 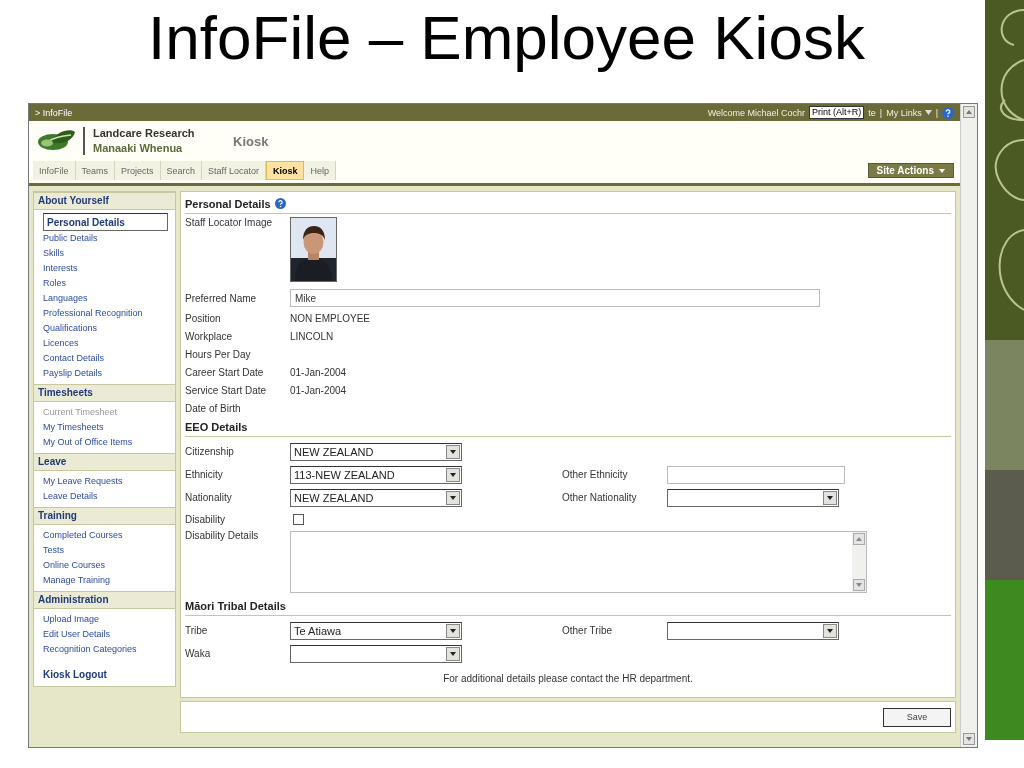 I want to click on sidebar-link: Payslip Details, so click(x=73, y=373).